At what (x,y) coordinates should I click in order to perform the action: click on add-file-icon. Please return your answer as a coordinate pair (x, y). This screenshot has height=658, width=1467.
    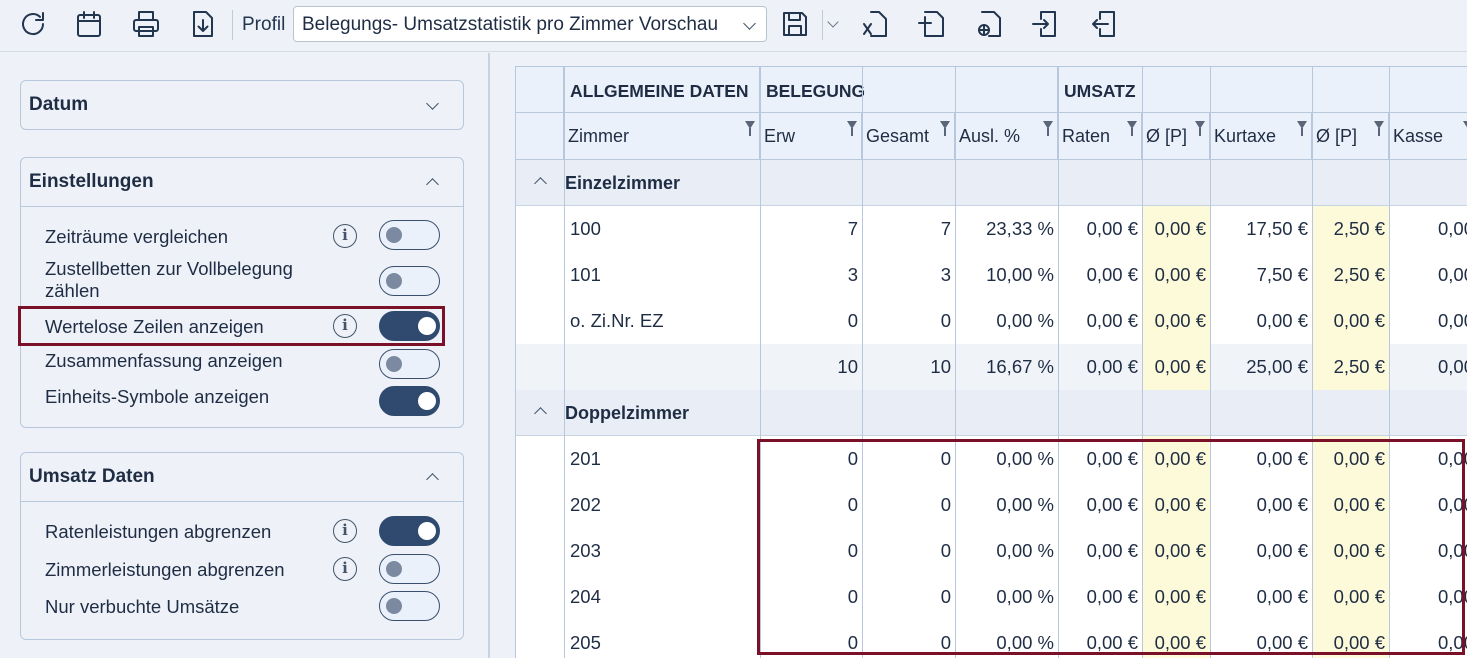
    Looking at the image, I should click on (932, 24).